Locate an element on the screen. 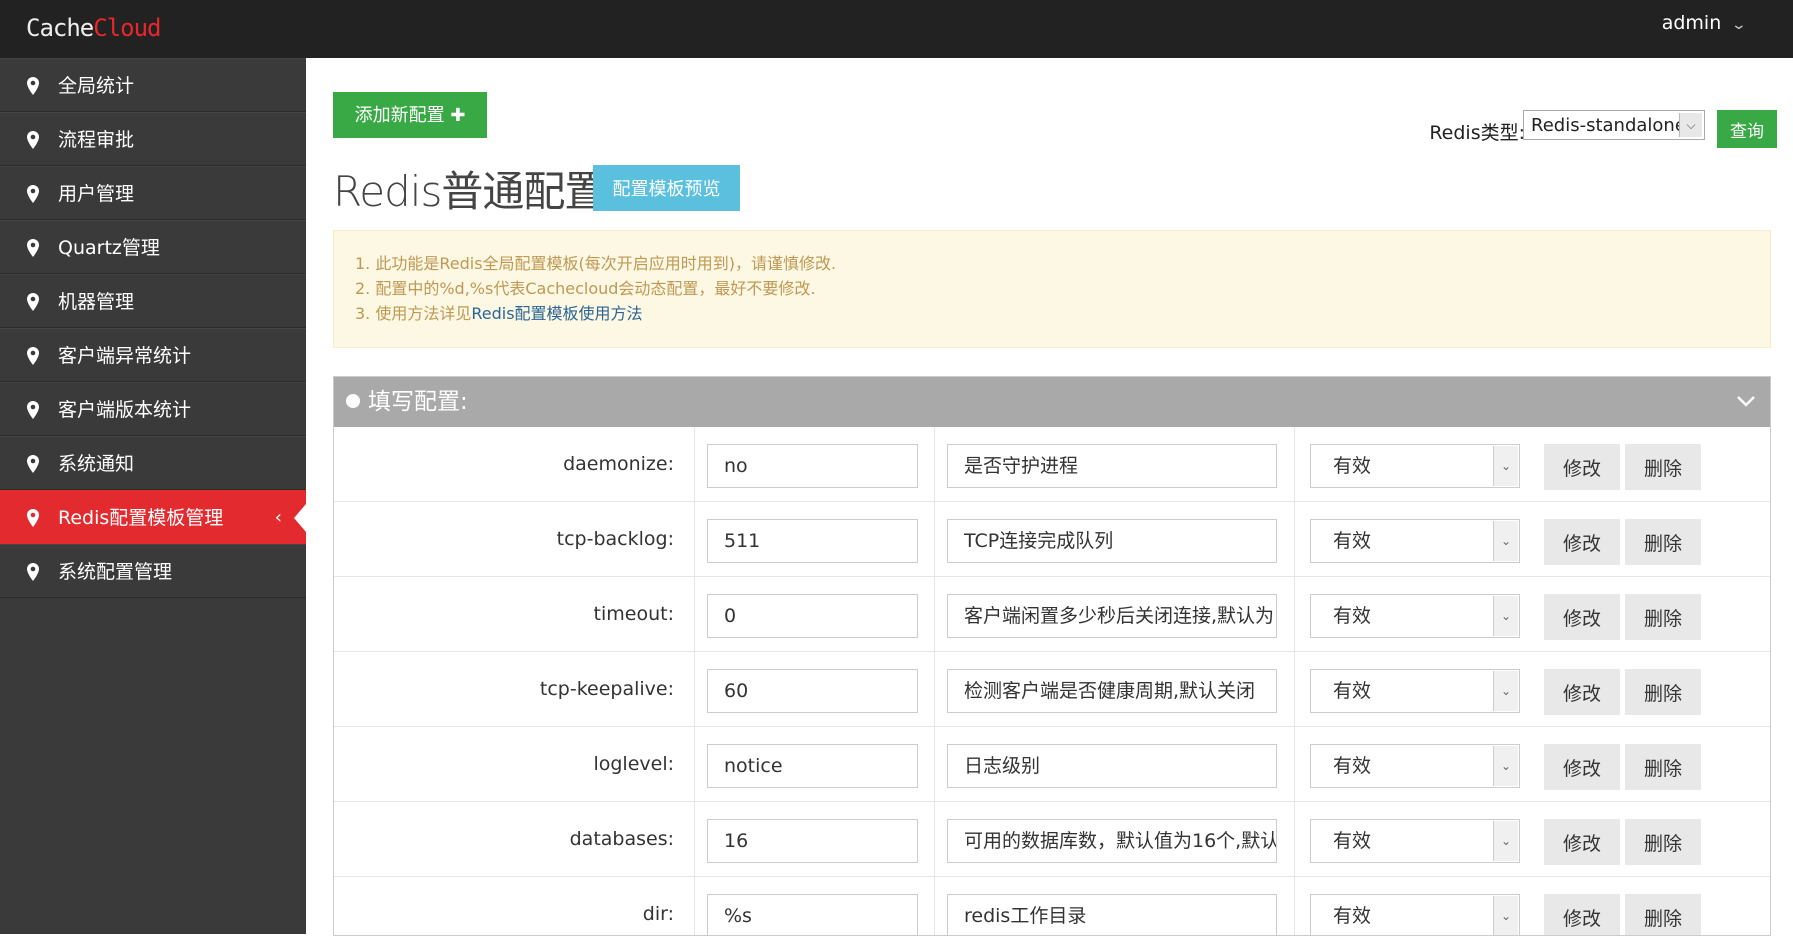 The height and width of the screenshot is (936, 1793). template-preview-button: 配置模板预览 is located at coordinates (666, 188).